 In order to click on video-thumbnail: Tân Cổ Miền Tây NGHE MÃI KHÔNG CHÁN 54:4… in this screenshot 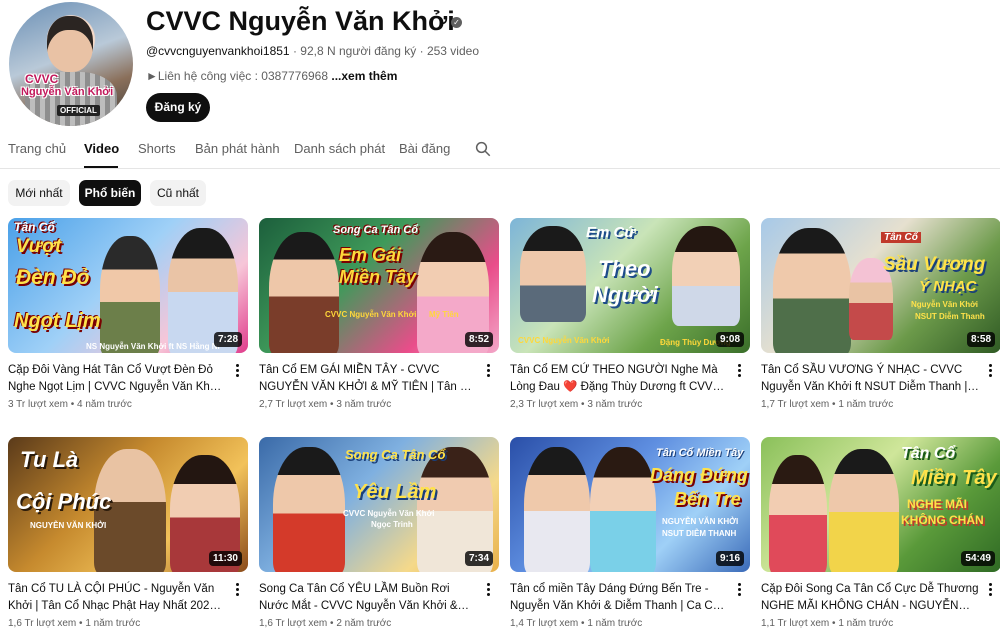, I will do `click(880, 504)`.